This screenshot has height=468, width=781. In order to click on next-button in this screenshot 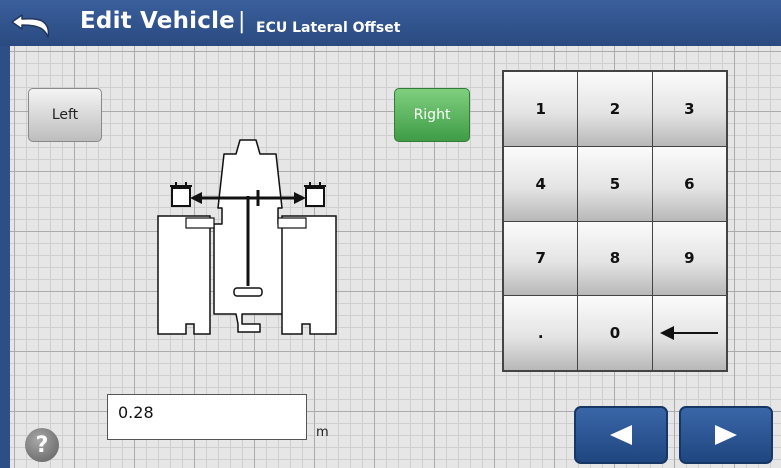, I will do `click(726, 435)`.